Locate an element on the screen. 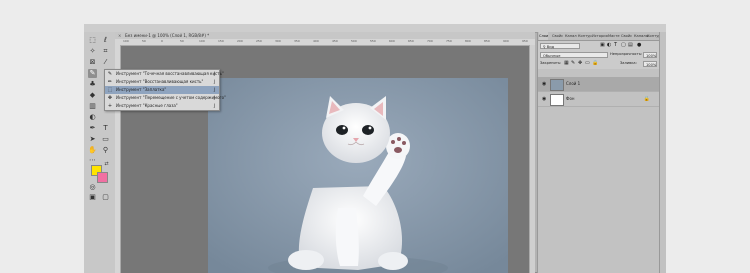  healing-brush-icon: ✏ is located at coordinates (110, 82).